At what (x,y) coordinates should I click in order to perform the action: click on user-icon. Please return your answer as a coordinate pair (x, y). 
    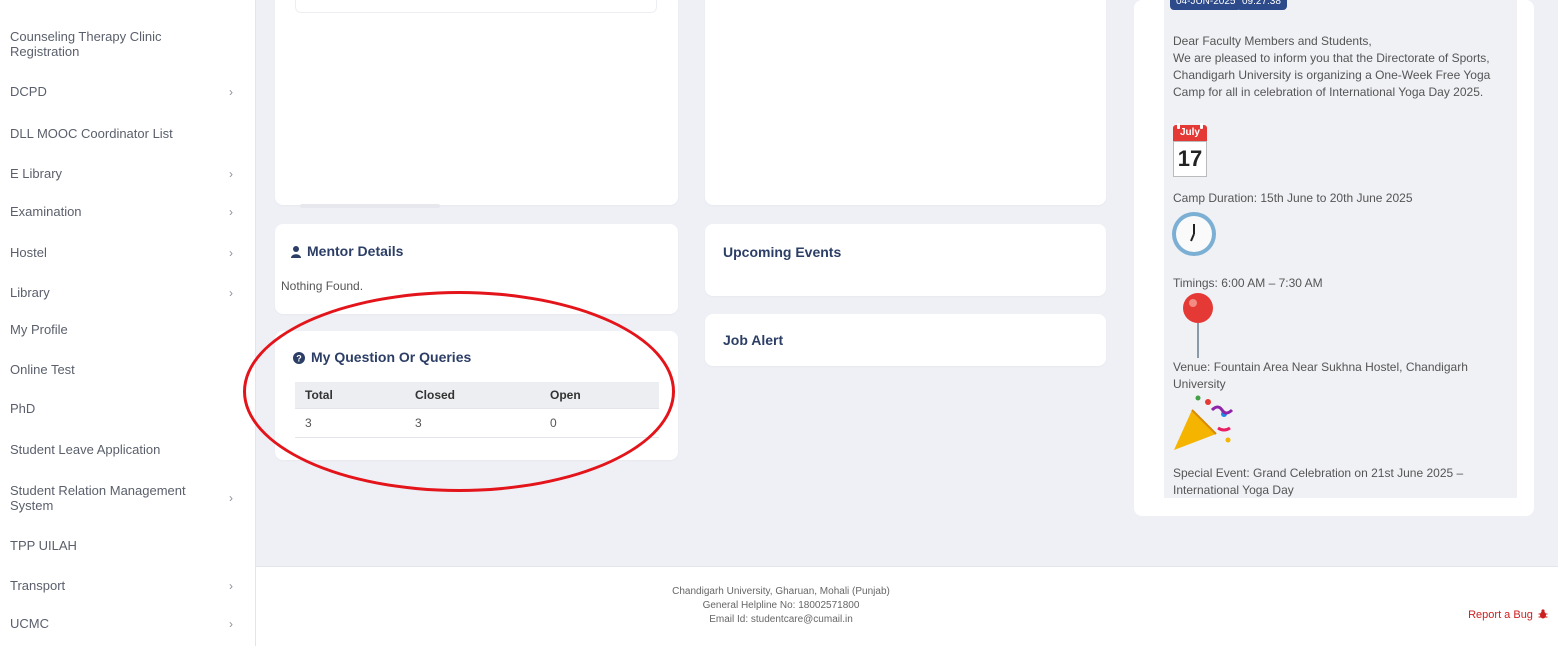
    Looking at the image, I should click on (296, 252).